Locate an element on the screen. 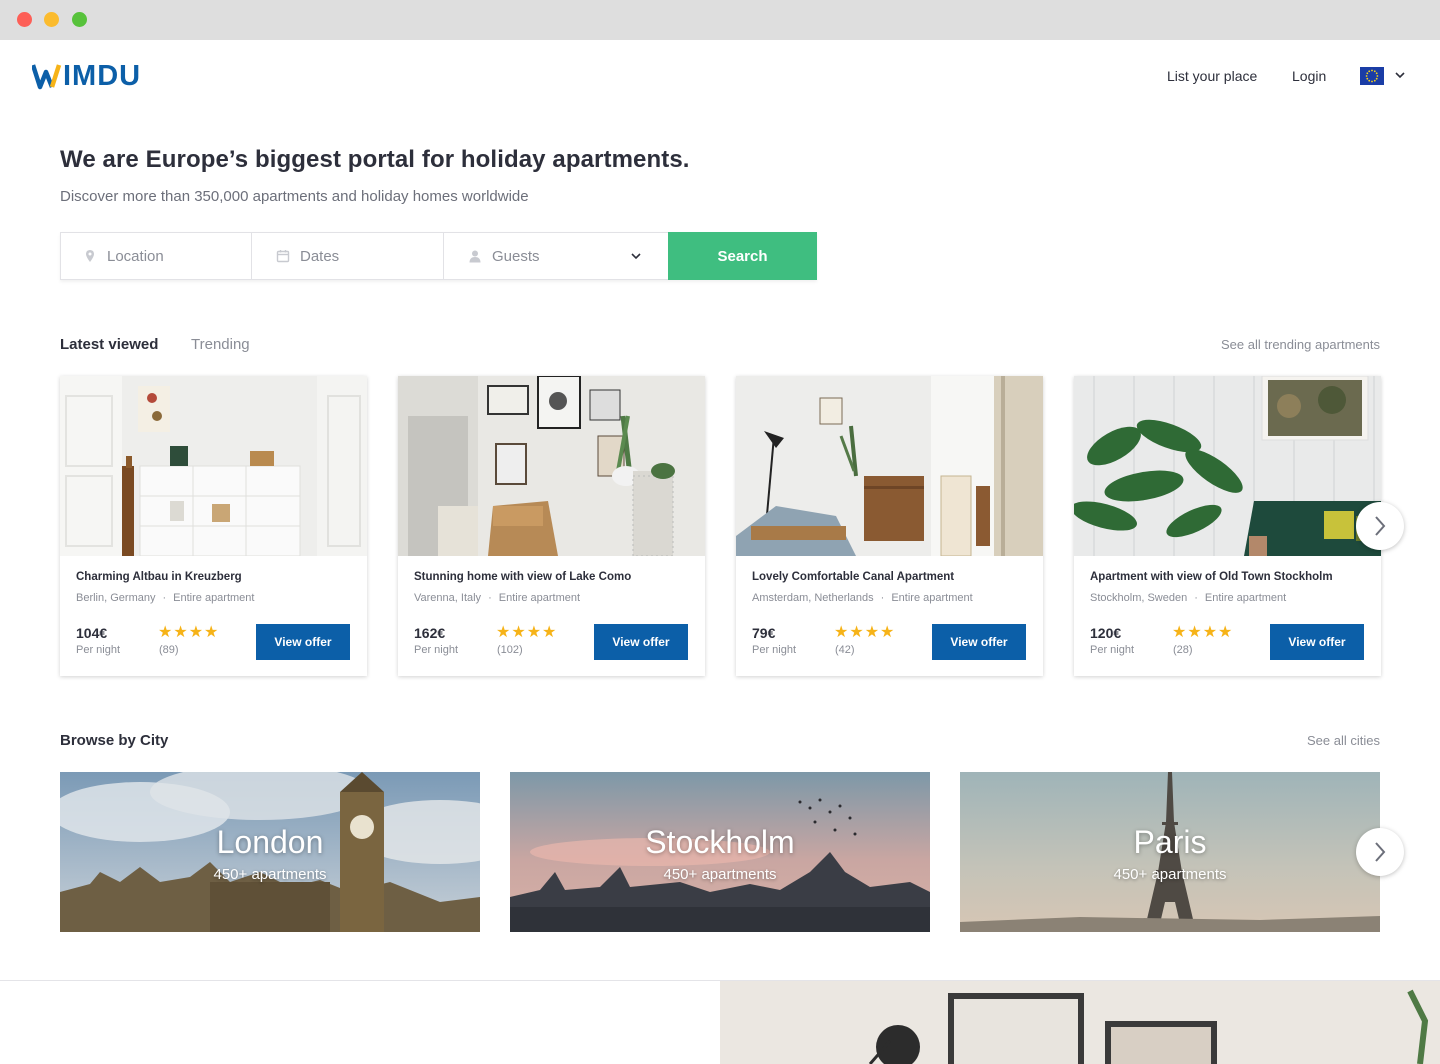  listing-title: Lovely Comfortable Canal Apartment is located at coordinates (853, 577).